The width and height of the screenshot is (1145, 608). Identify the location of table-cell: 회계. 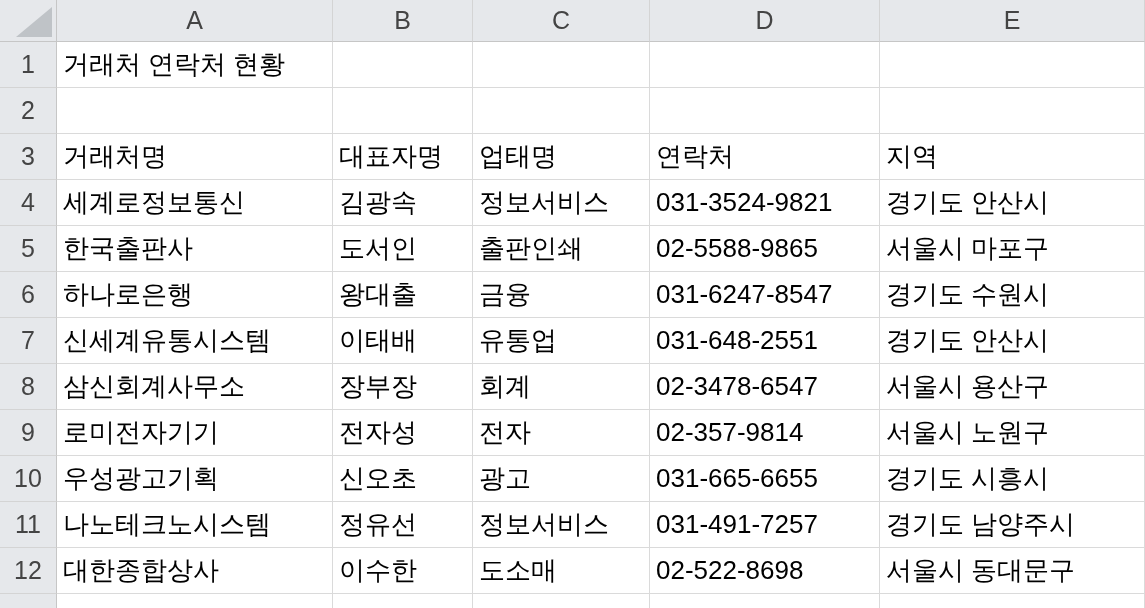
(561, 387).